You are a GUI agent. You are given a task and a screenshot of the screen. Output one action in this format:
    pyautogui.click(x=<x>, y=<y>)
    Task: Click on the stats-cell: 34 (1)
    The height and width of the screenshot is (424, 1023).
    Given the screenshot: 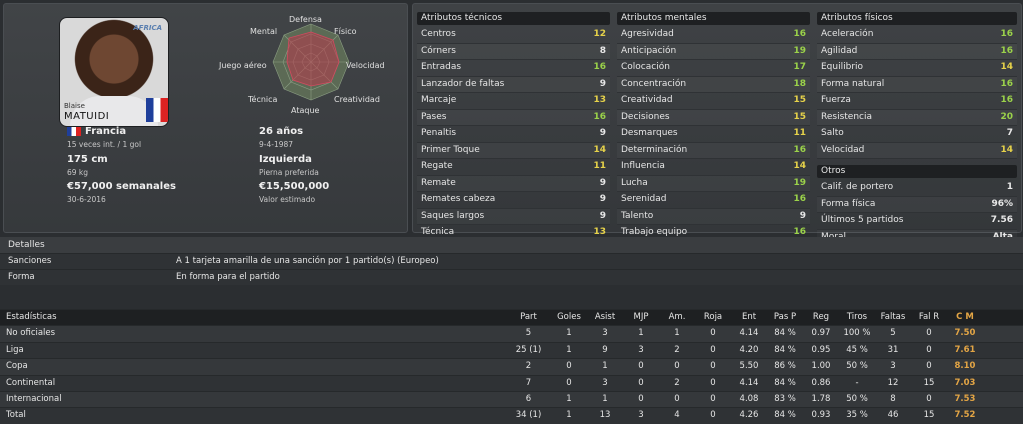 What is the action you would take?
    pyautogui.click(x=528, y=415)
    